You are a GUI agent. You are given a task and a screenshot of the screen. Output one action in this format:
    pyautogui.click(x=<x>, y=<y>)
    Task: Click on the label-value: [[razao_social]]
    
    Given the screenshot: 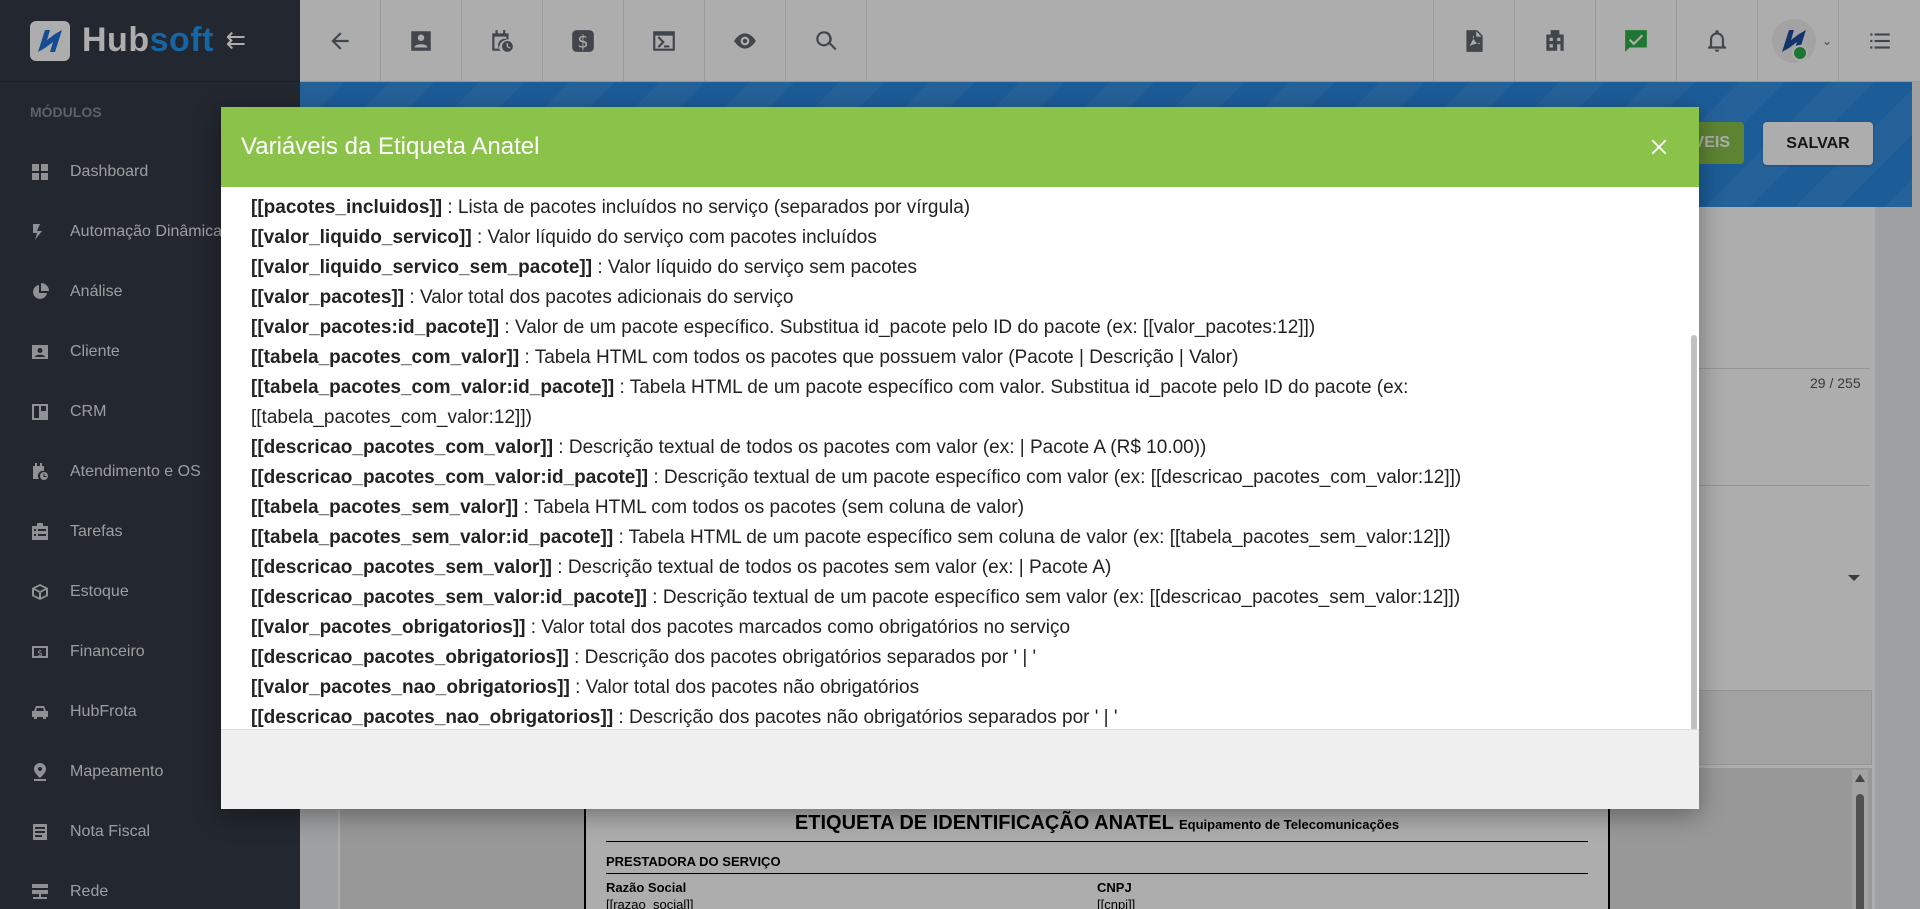 What is the action you would take?
    pyautogui.click(x=650, y=903)
    